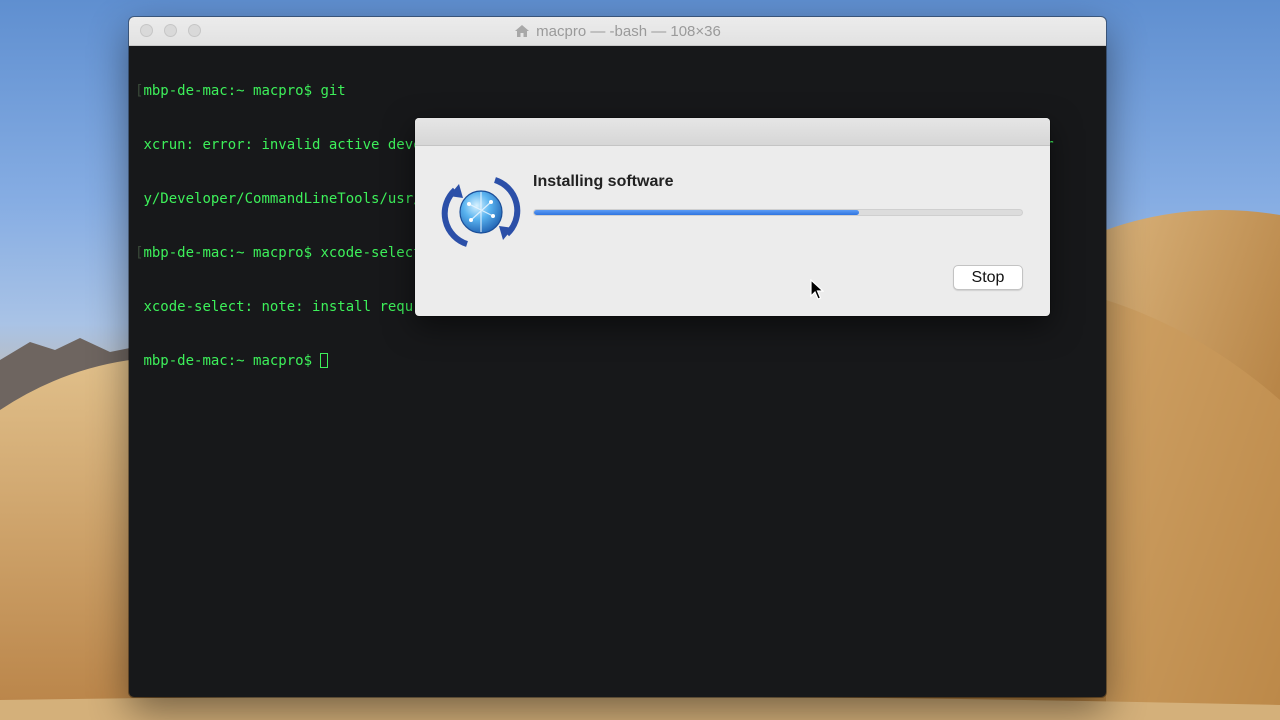 Image resolution: width=1280 pixels, height=720 pixels. I want to click on progress-fill, so click(696, 212).